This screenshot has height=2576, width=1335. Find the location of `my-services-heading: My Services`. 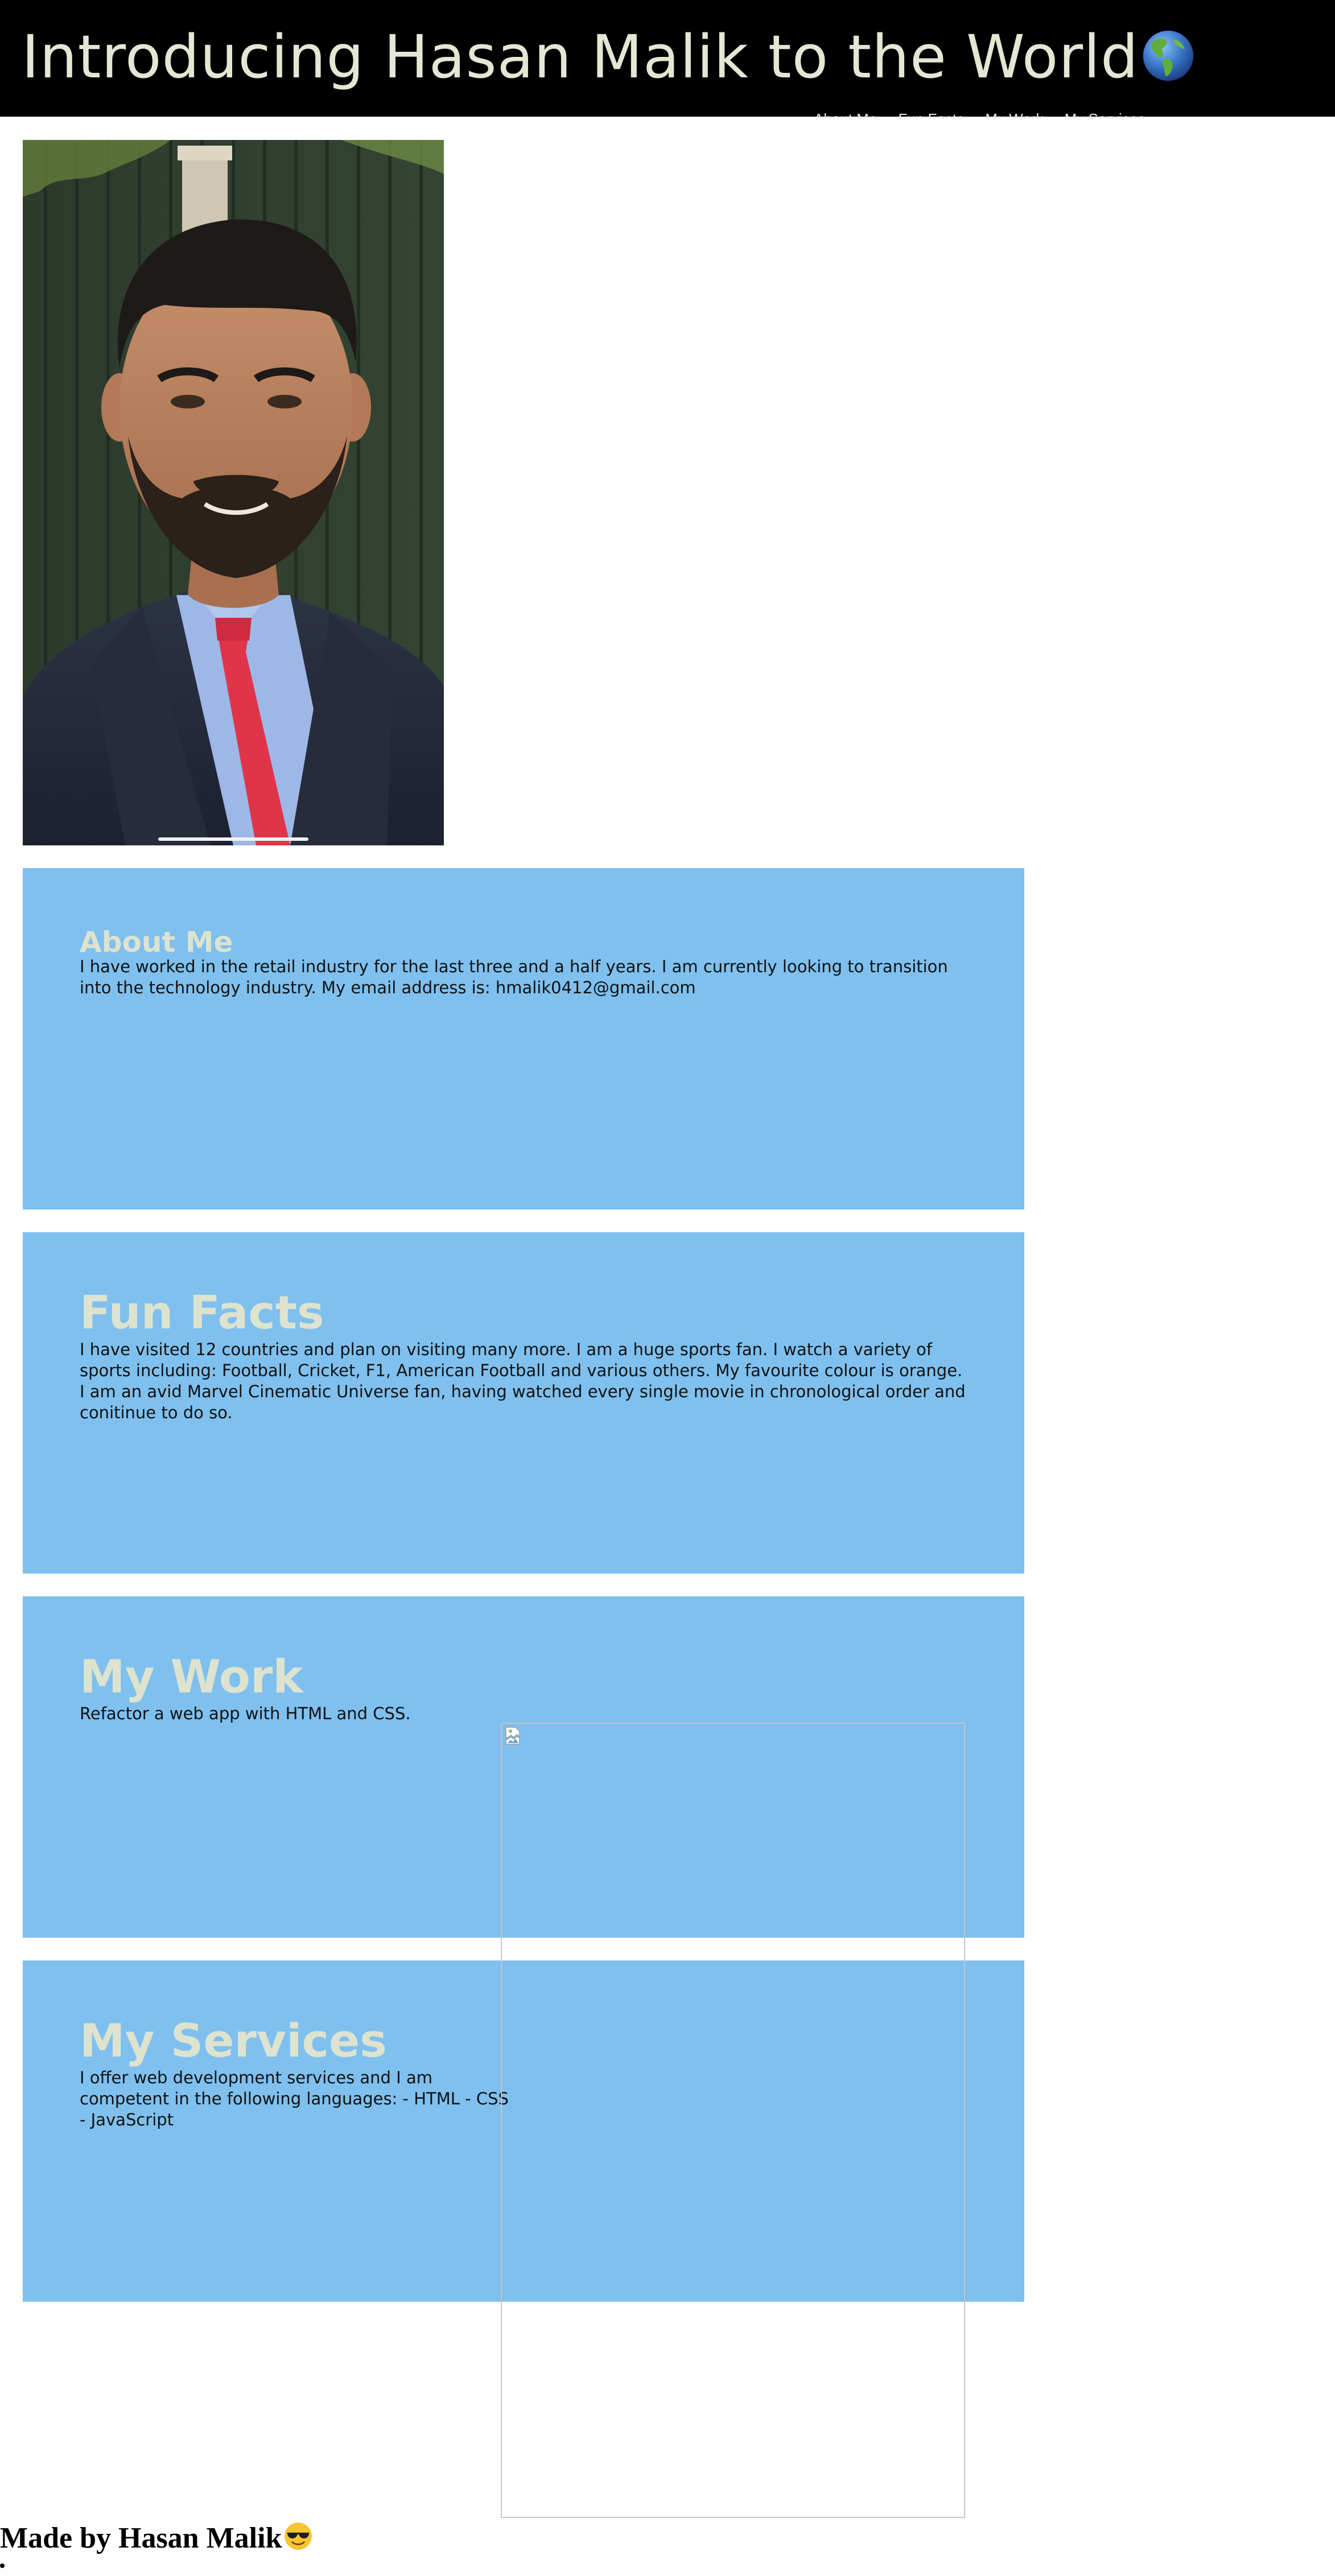

my-services-heading: My Services is located at coordinates (233, 2041).